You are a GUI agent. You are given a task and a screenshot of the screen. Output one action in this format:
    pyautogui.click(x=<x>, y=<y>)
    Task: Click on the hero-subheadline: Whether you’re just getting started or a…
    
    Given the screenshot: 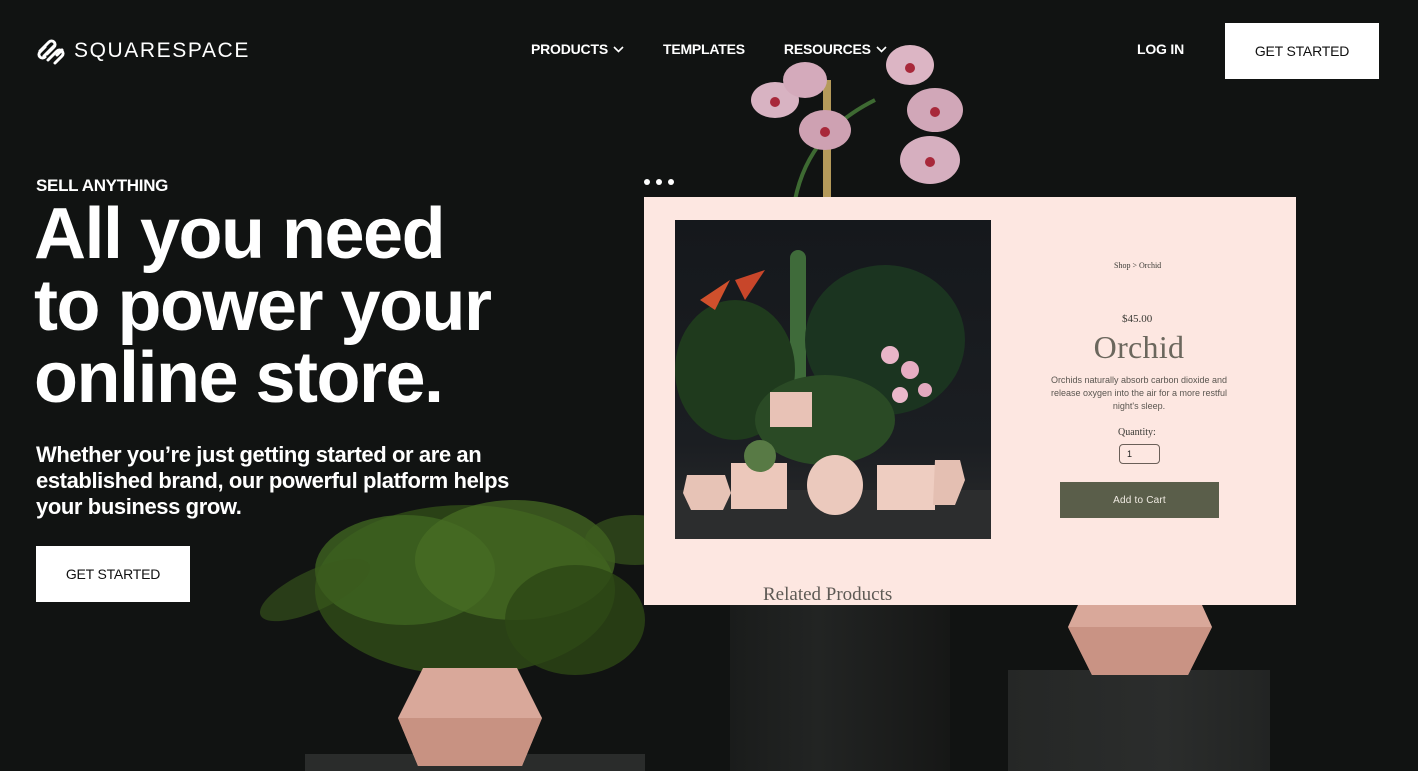 What is the action you would take?
    pyautogui.click(x=272, y=480)
    